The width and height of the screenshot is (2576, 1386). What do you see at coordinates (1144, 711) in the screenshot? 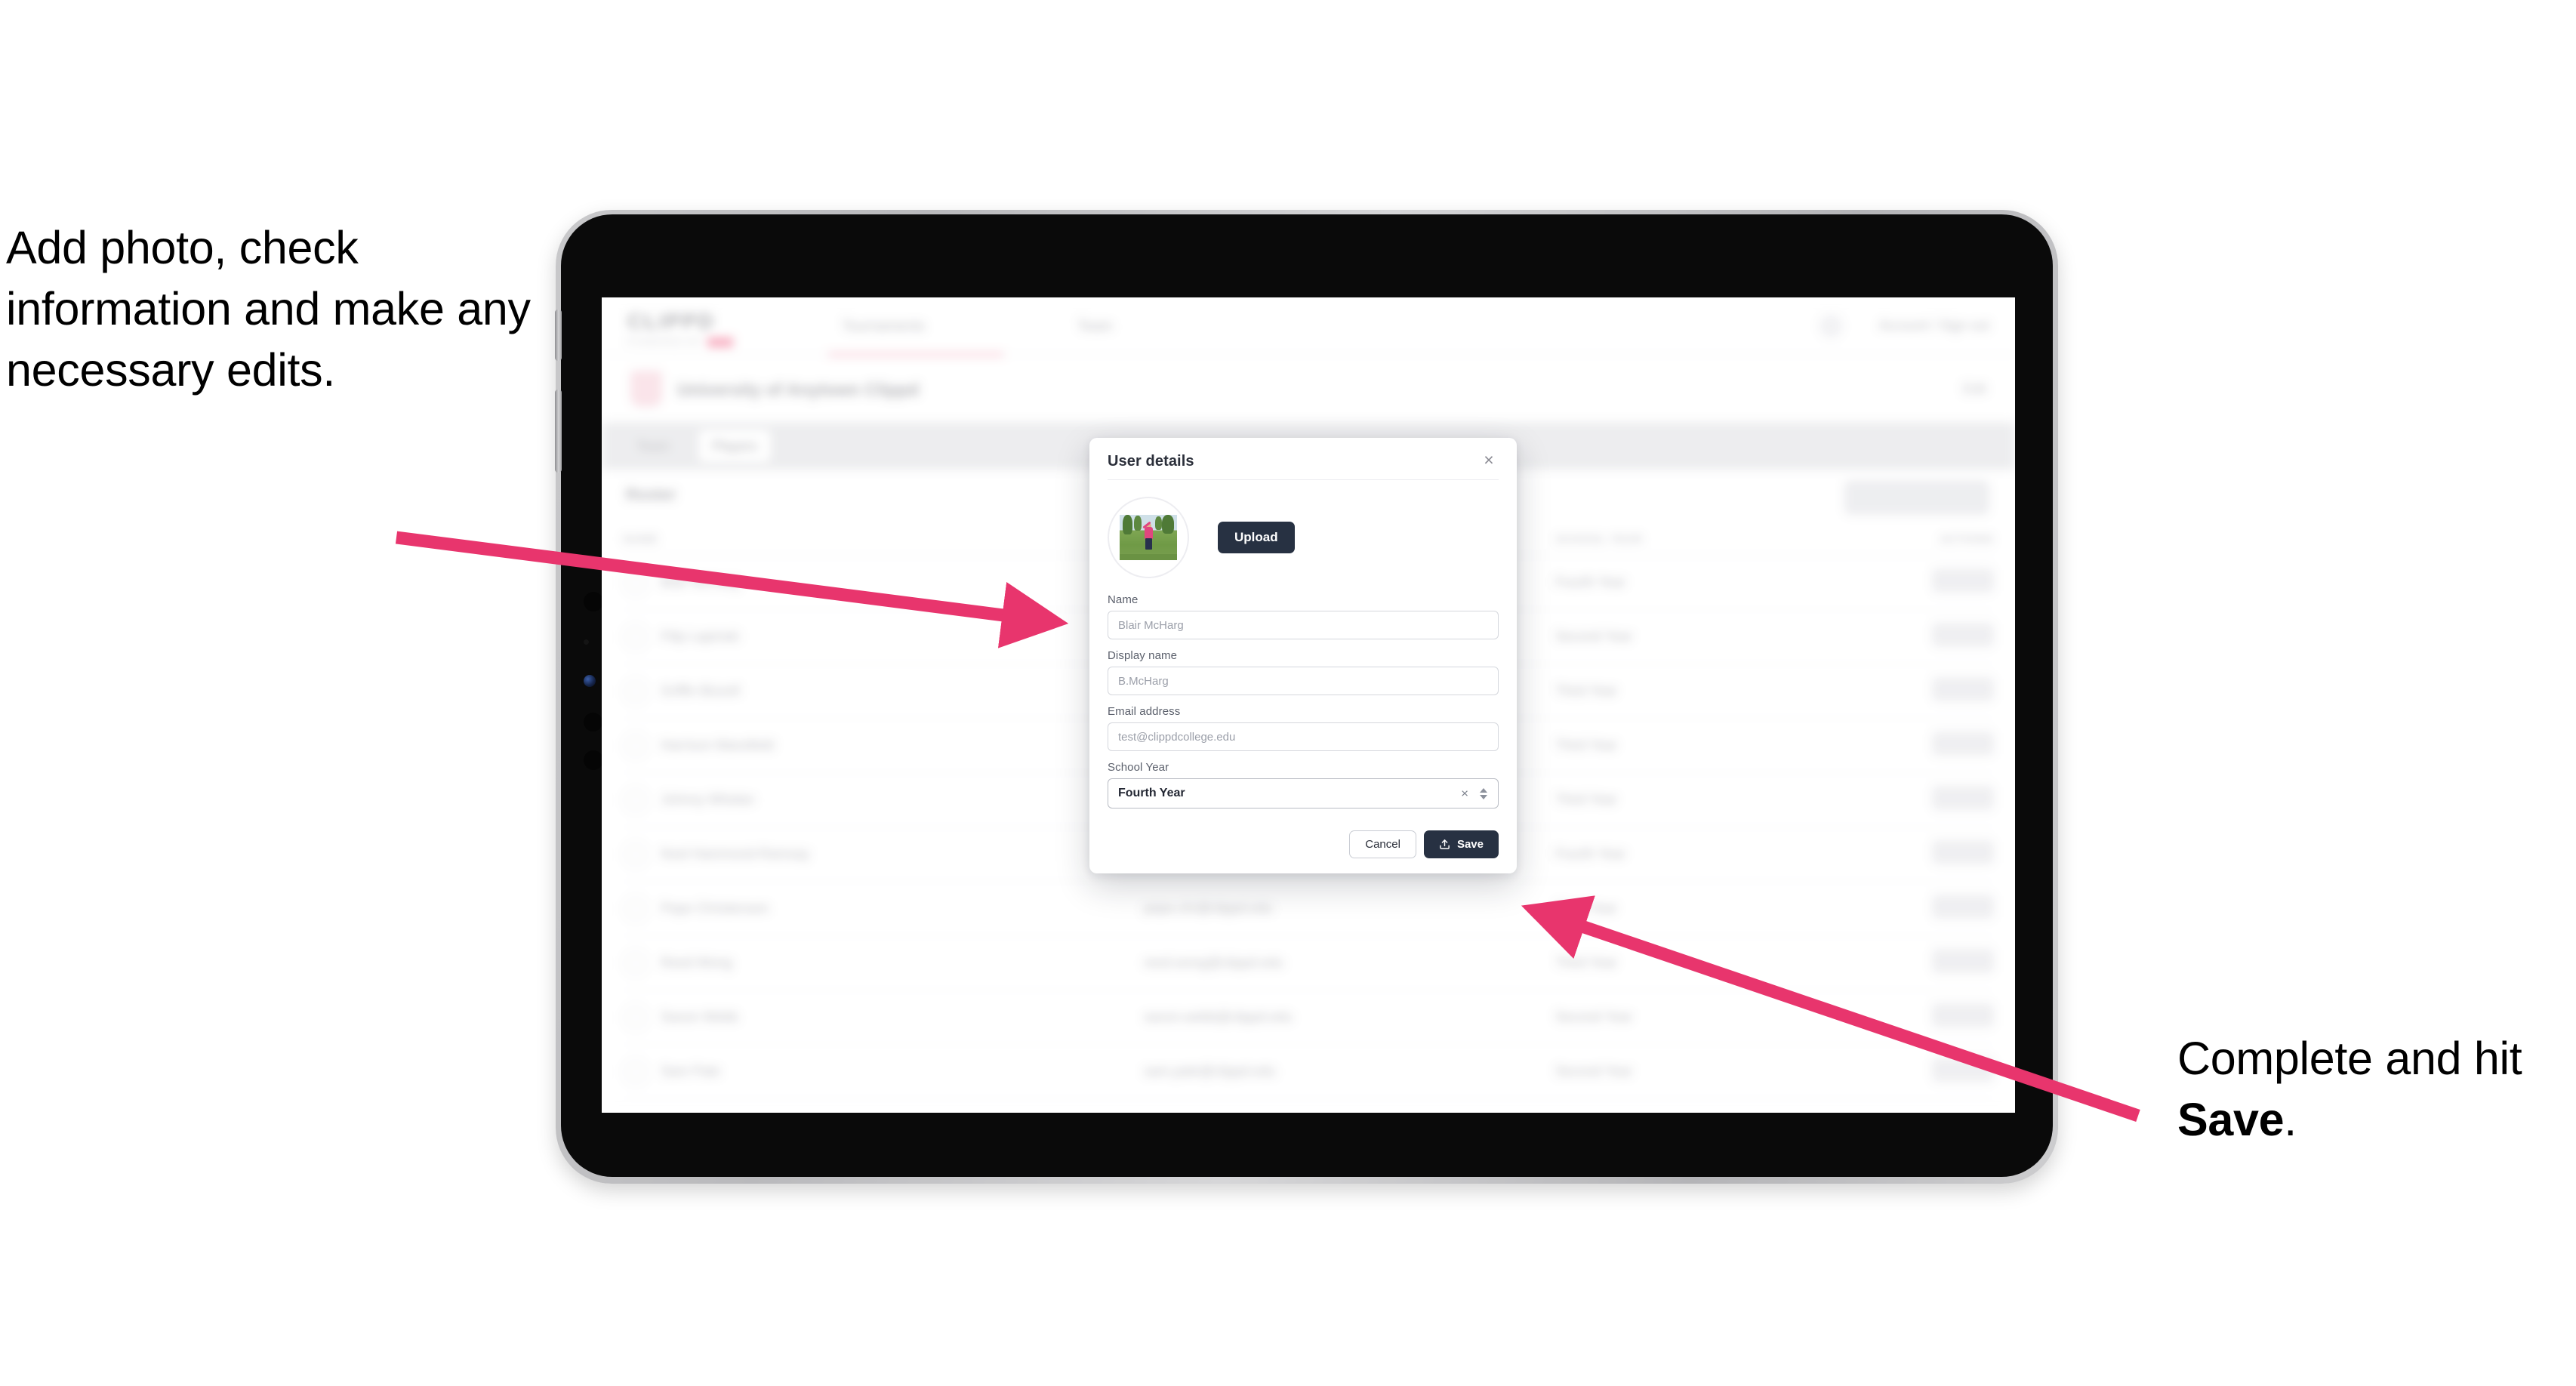
I see `field-label-email: Email address` at bounding box center [1144, 711].